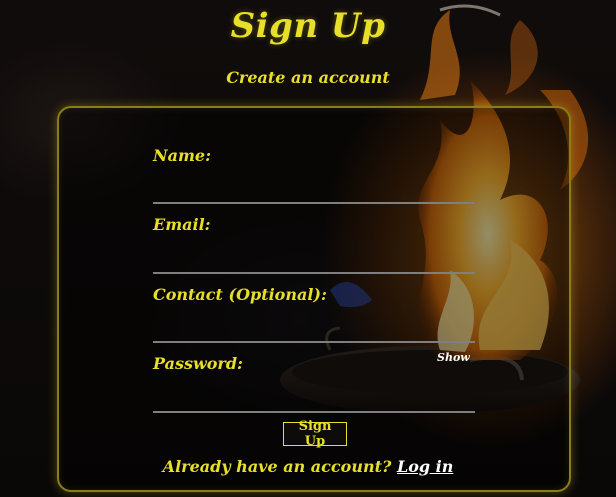 Image resolution: width=616 pixels, height=497 pixels. What do you see at coordinates (240, 294) in the screenshot?
I see `contact-label: Contact (Optional):` at bounding box center [240, 294].